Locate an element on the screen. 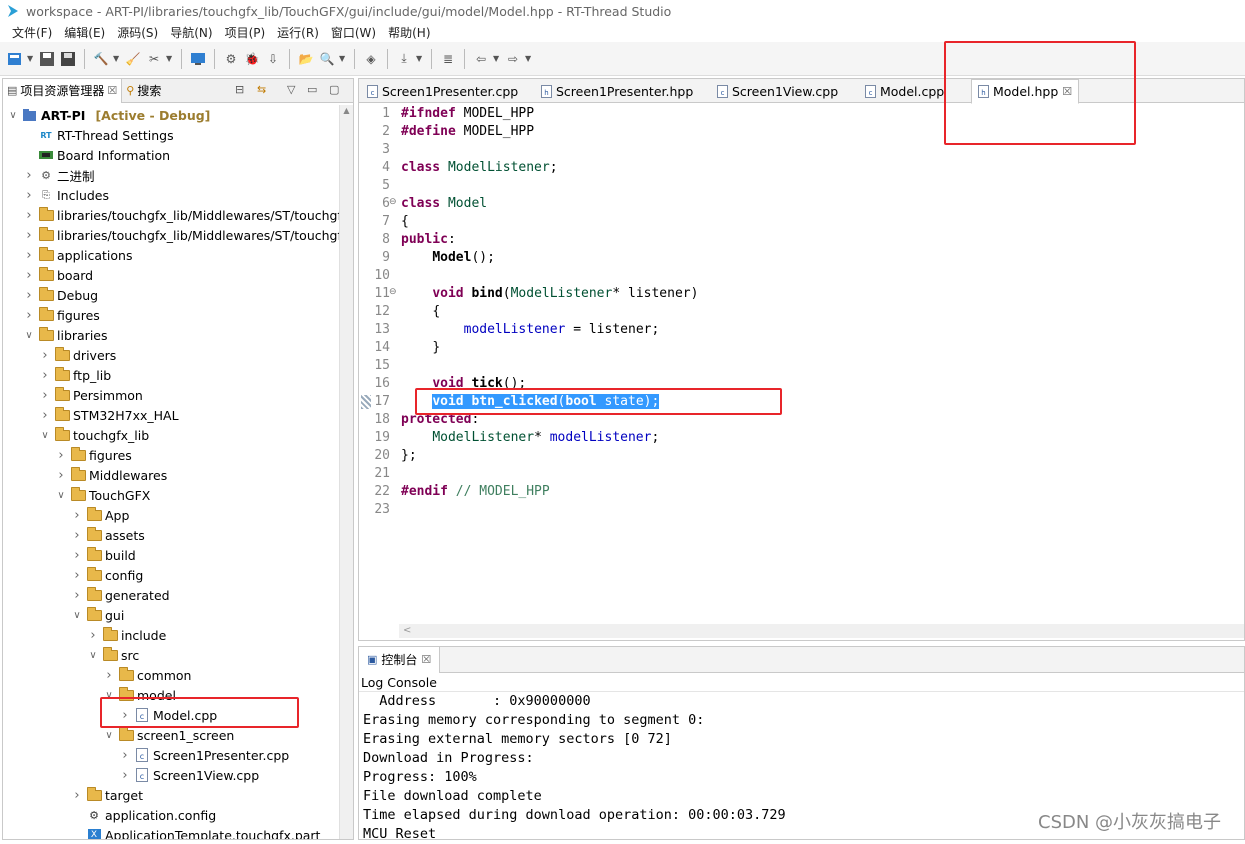  menu-edit: 编辑(E) is located at coordinates (84, 32).